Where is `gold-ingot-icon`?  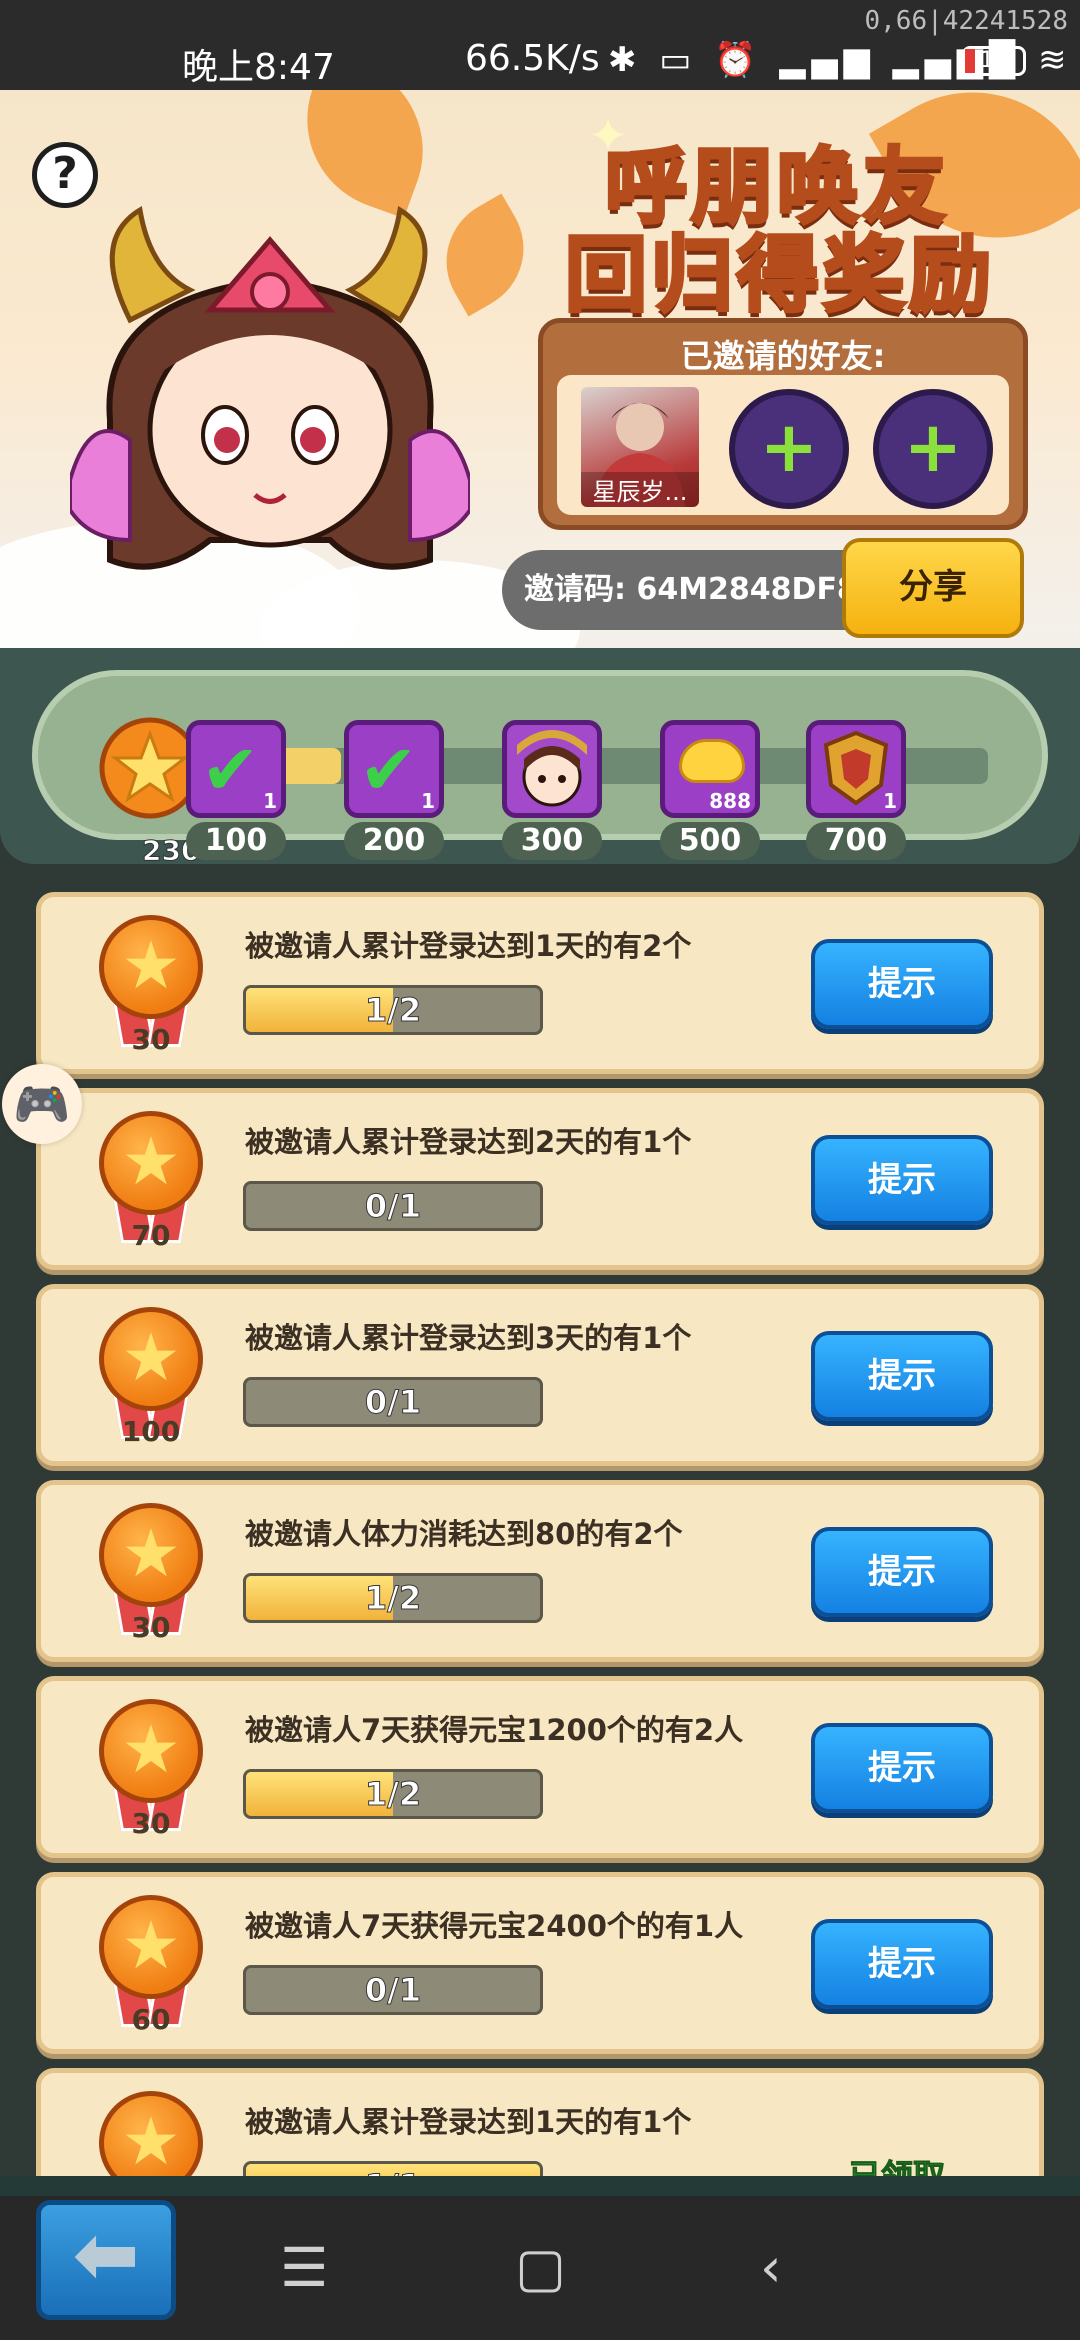
gold-ingot-icon is located at coordinates (712, 761).